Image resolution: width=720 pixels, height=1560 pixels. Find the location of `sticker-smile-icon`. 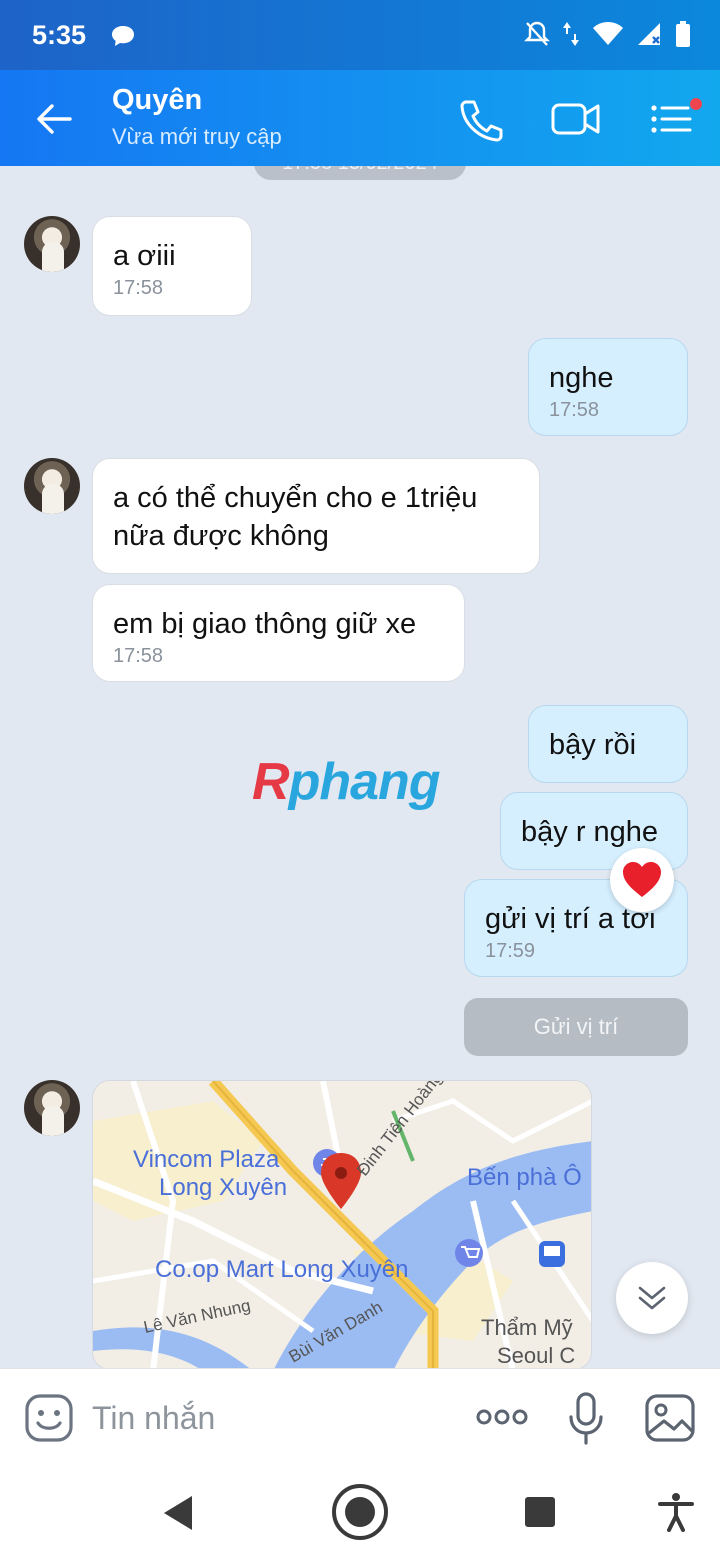

sticker-smile-icon is located at coordinates (49, 1418).